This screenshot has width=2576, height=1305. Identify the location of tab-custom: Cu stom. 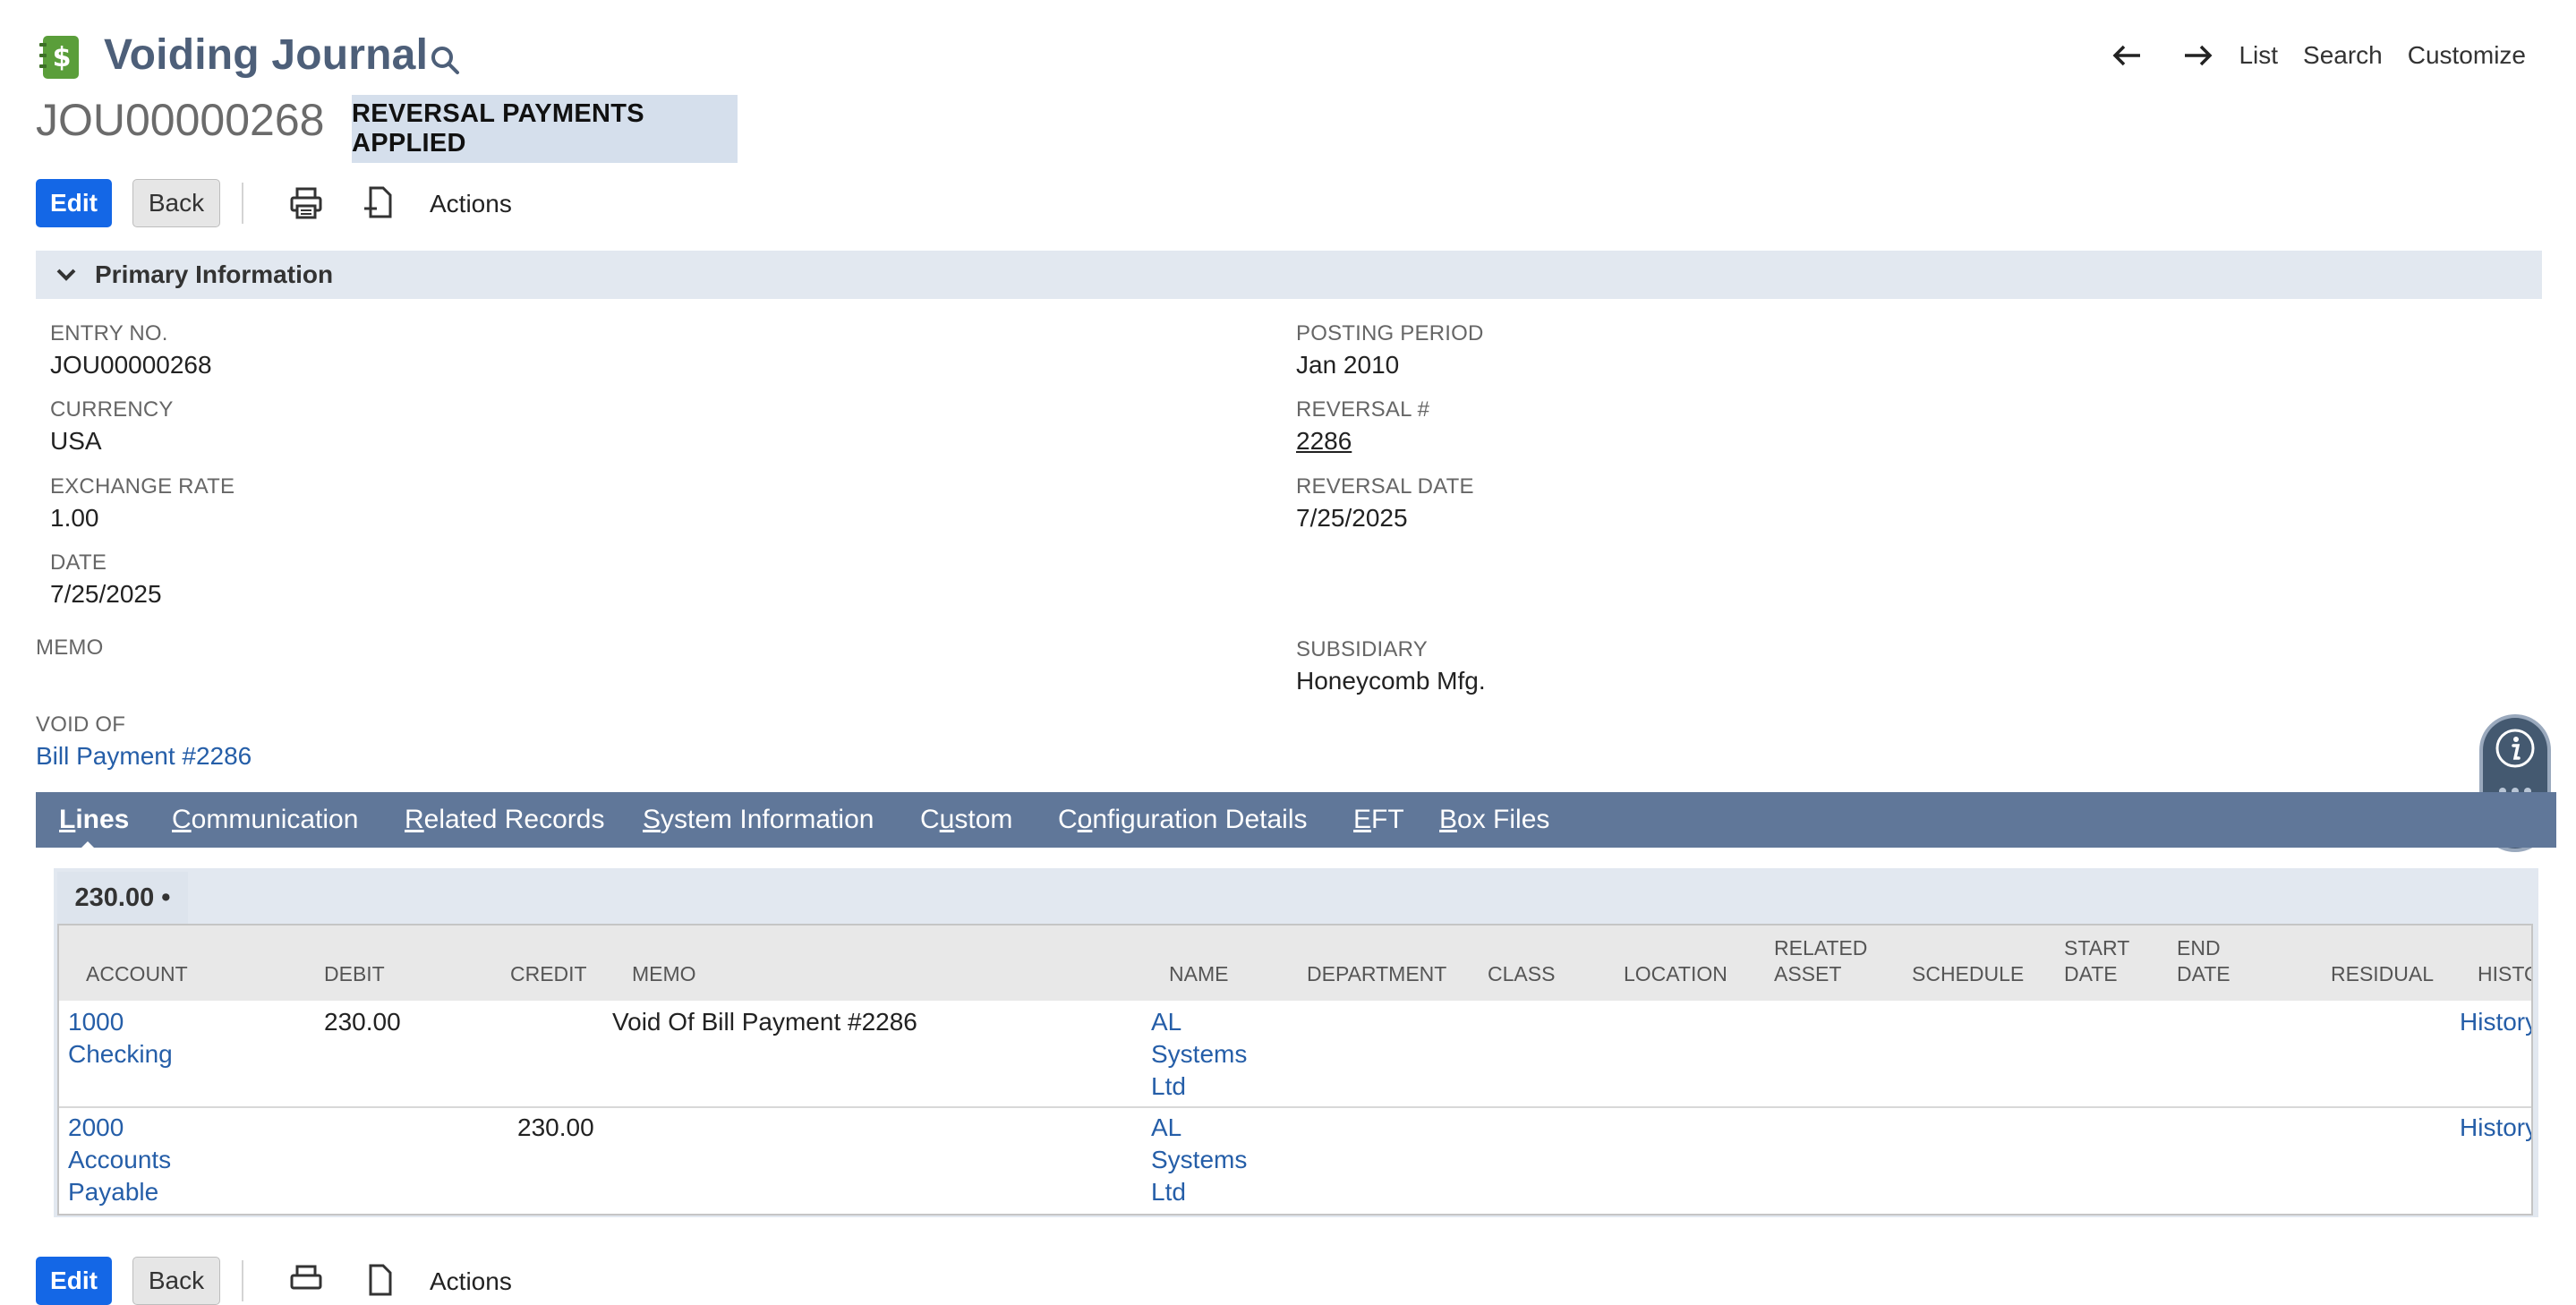
(966, 820).